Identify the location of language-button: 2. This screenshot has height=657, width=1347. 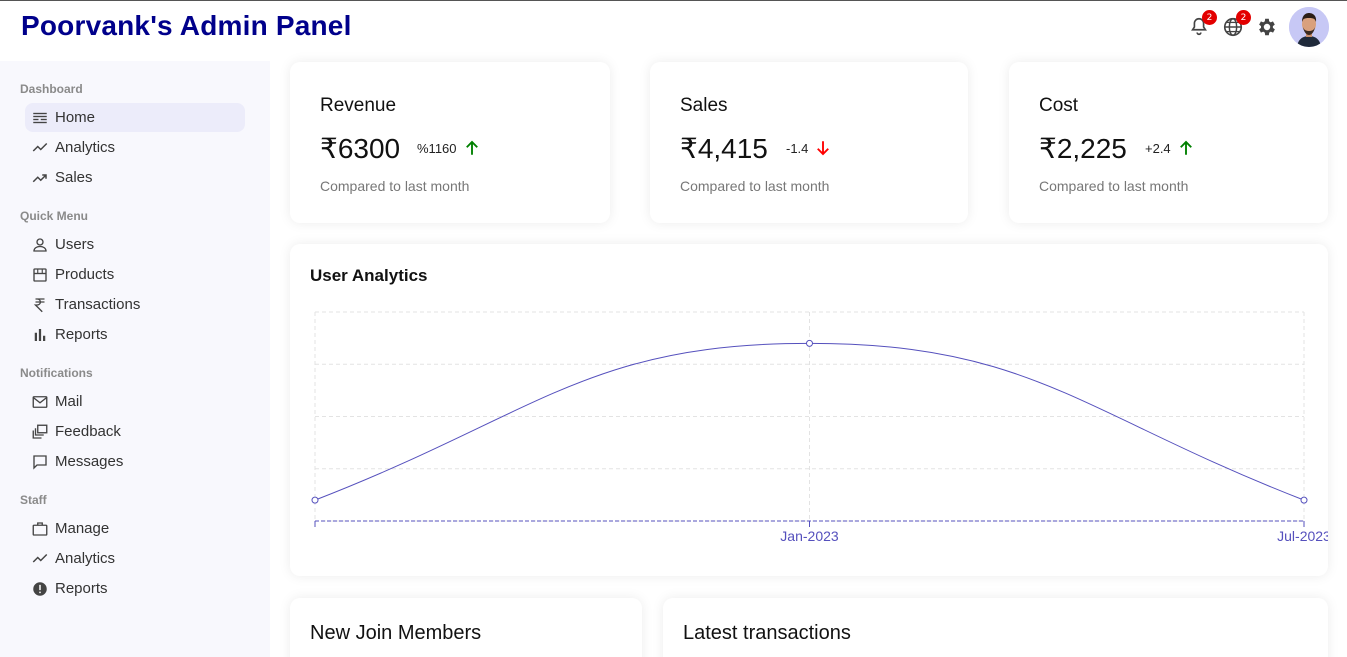
(1236, 24).